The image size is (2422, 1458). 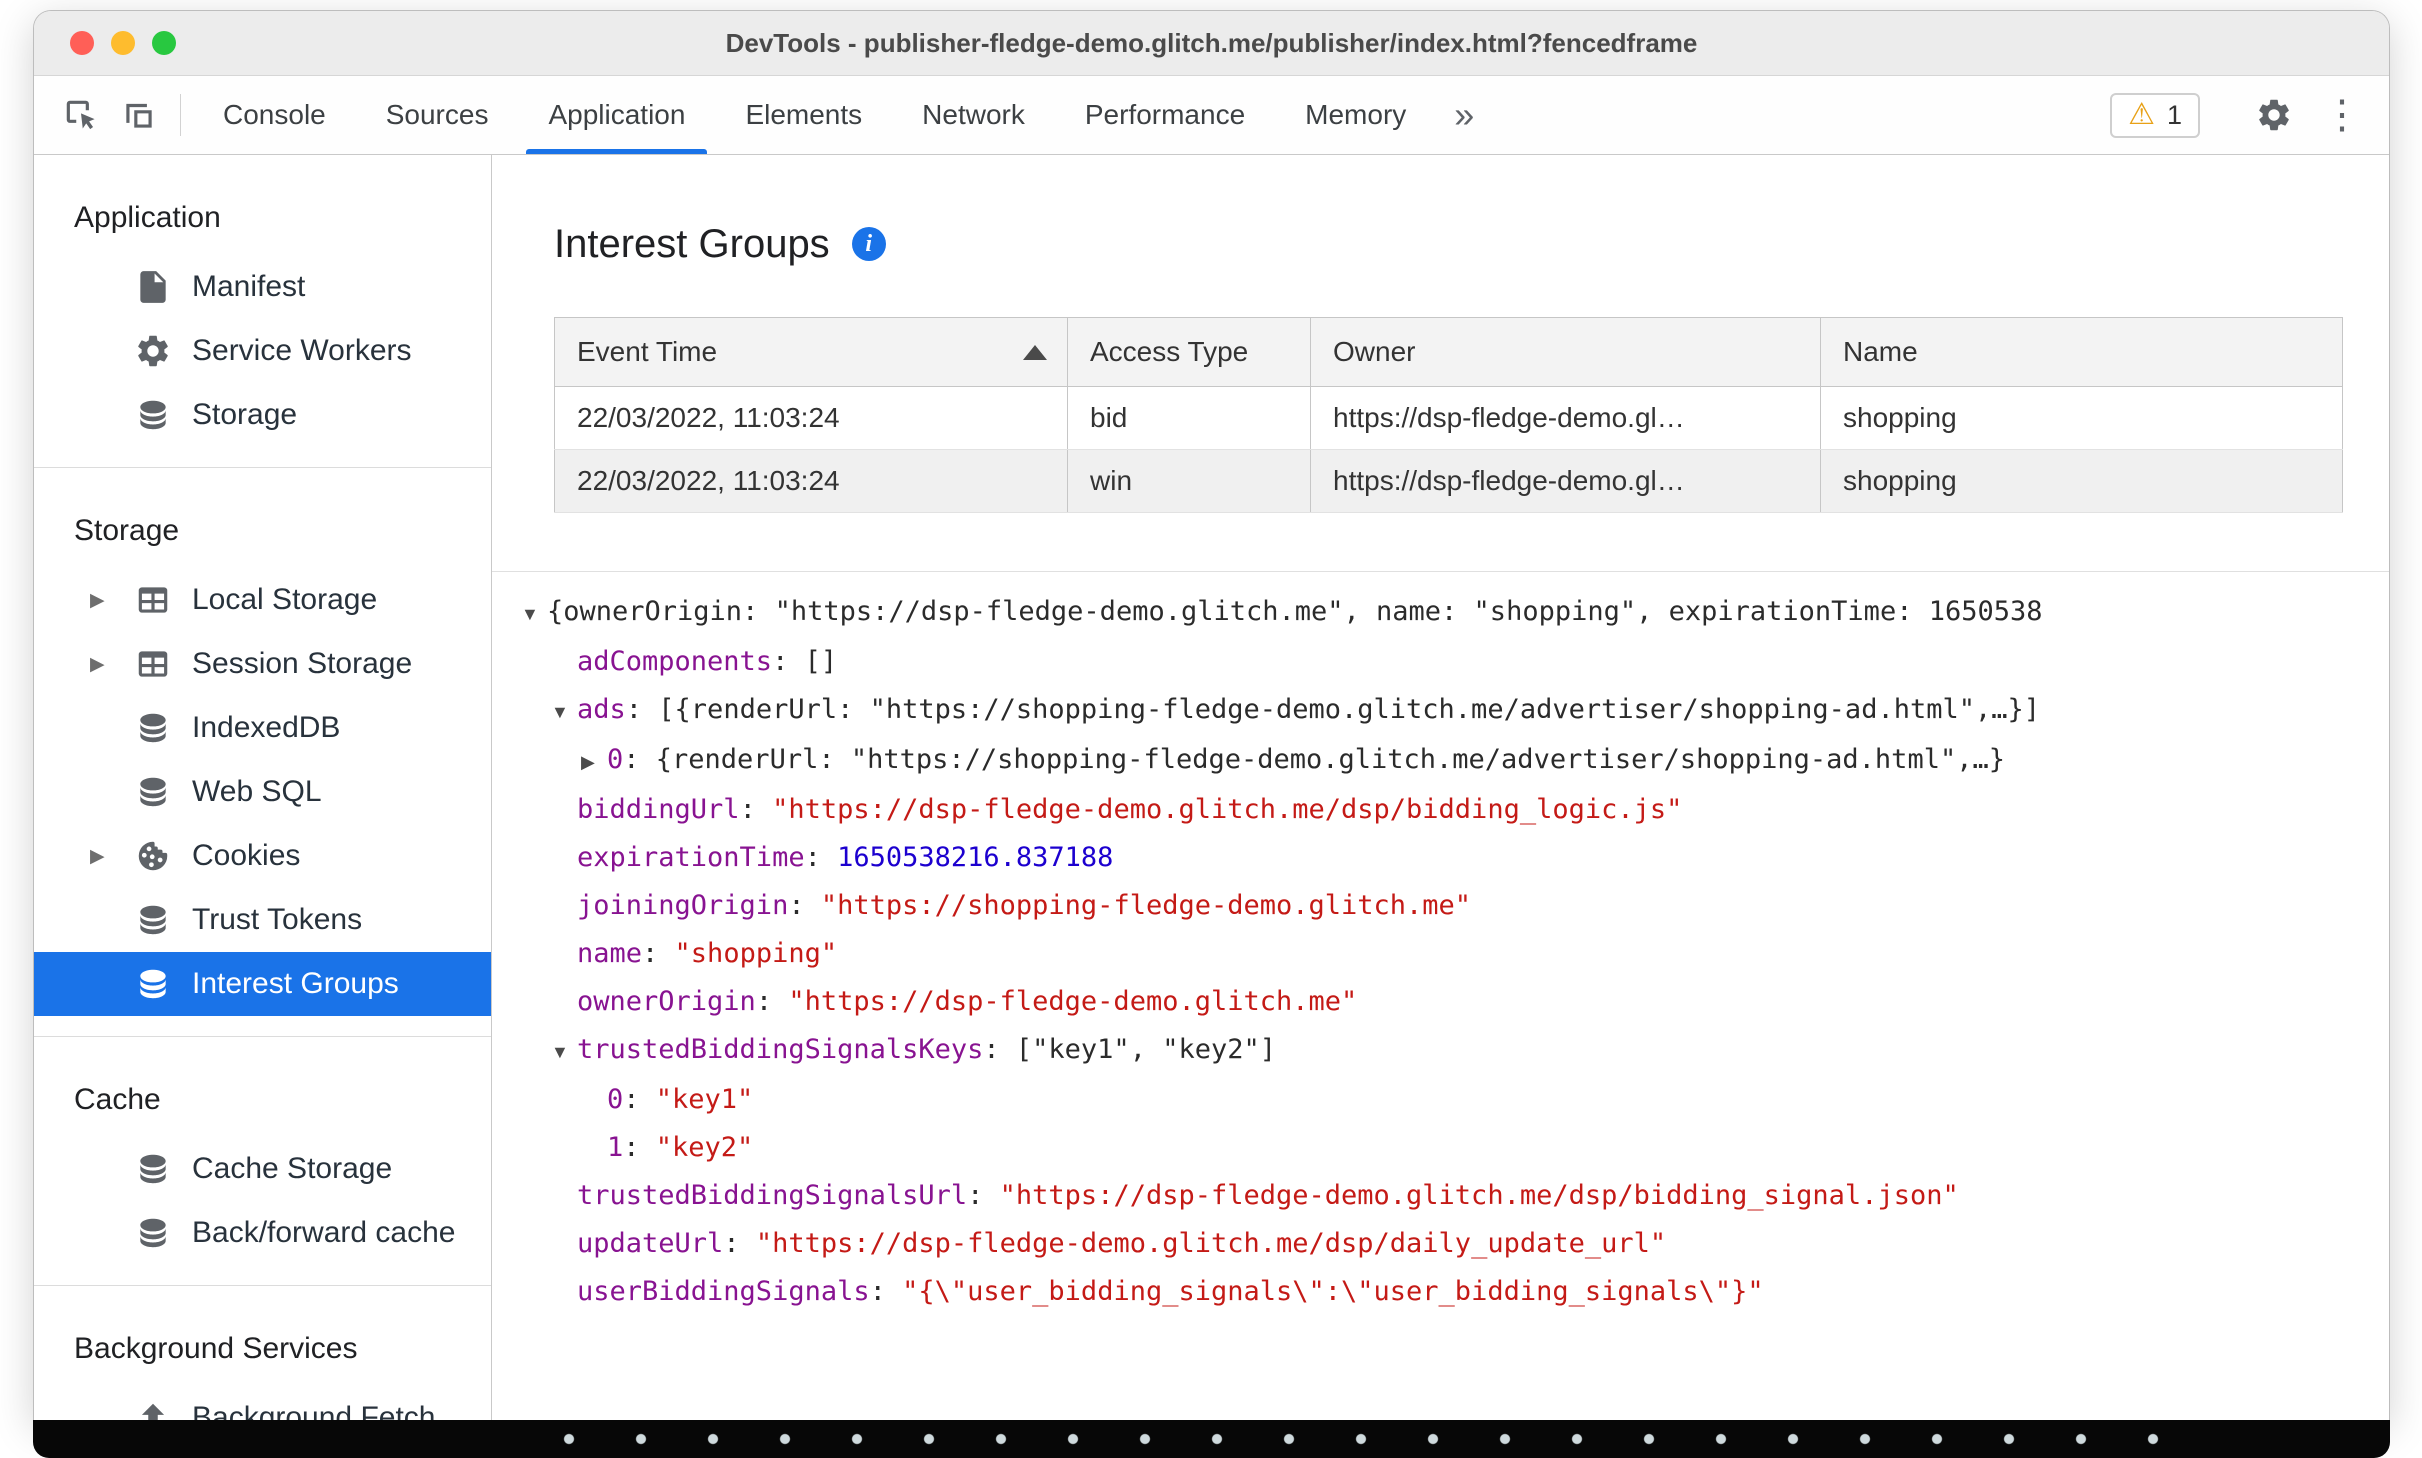 What do you see at coordinates (262, 600) in the screenshot?
I see `sidebar-item-local-storage: ▶ Local Storage` at bounding box center [262, 600].